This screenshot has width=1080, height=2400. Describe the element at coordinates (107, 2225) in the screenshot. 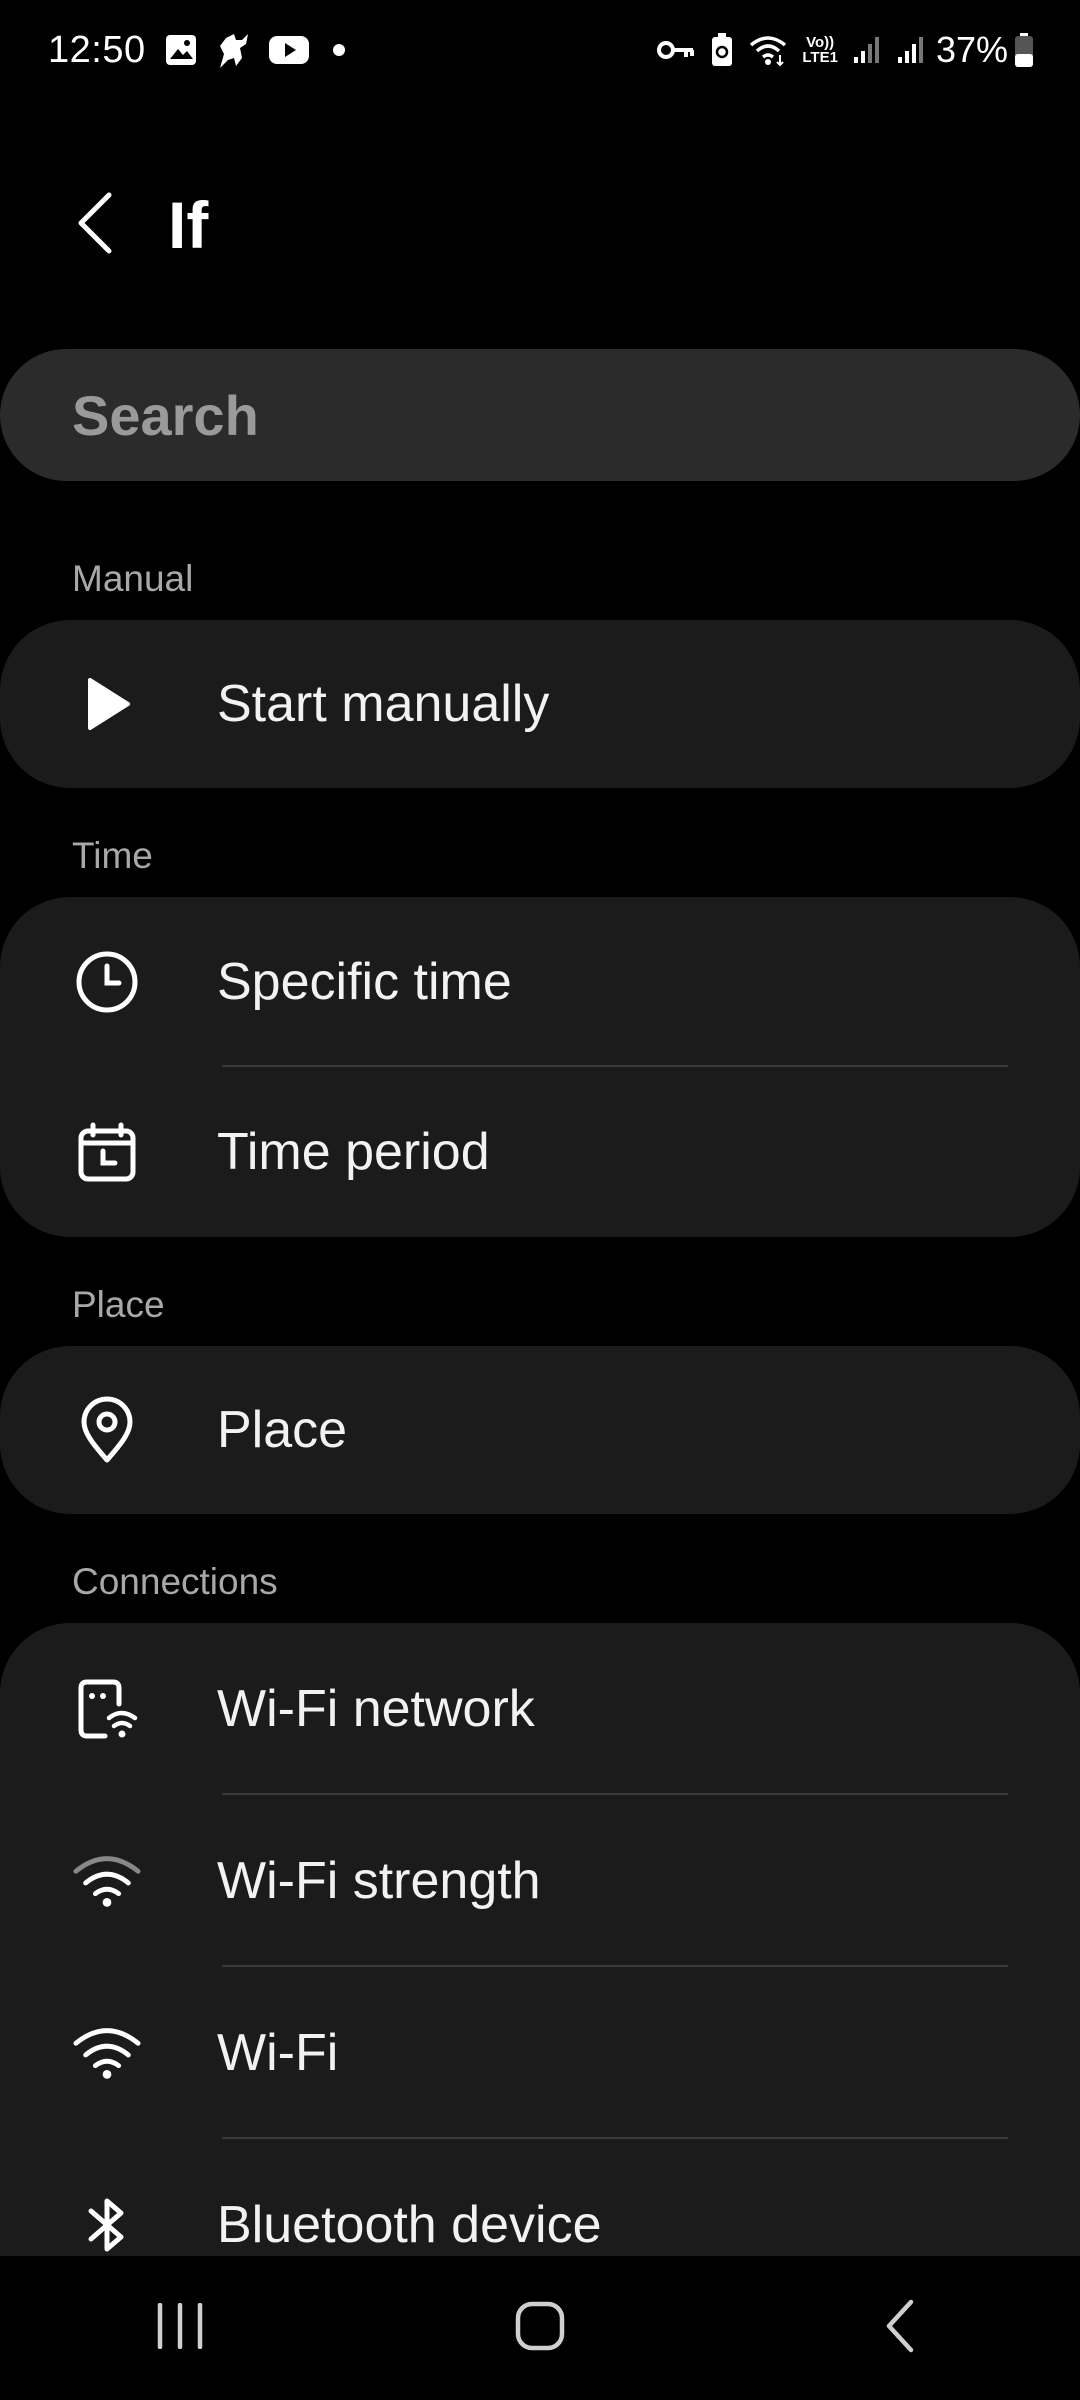

I see `bluetooth-icon` at that location.